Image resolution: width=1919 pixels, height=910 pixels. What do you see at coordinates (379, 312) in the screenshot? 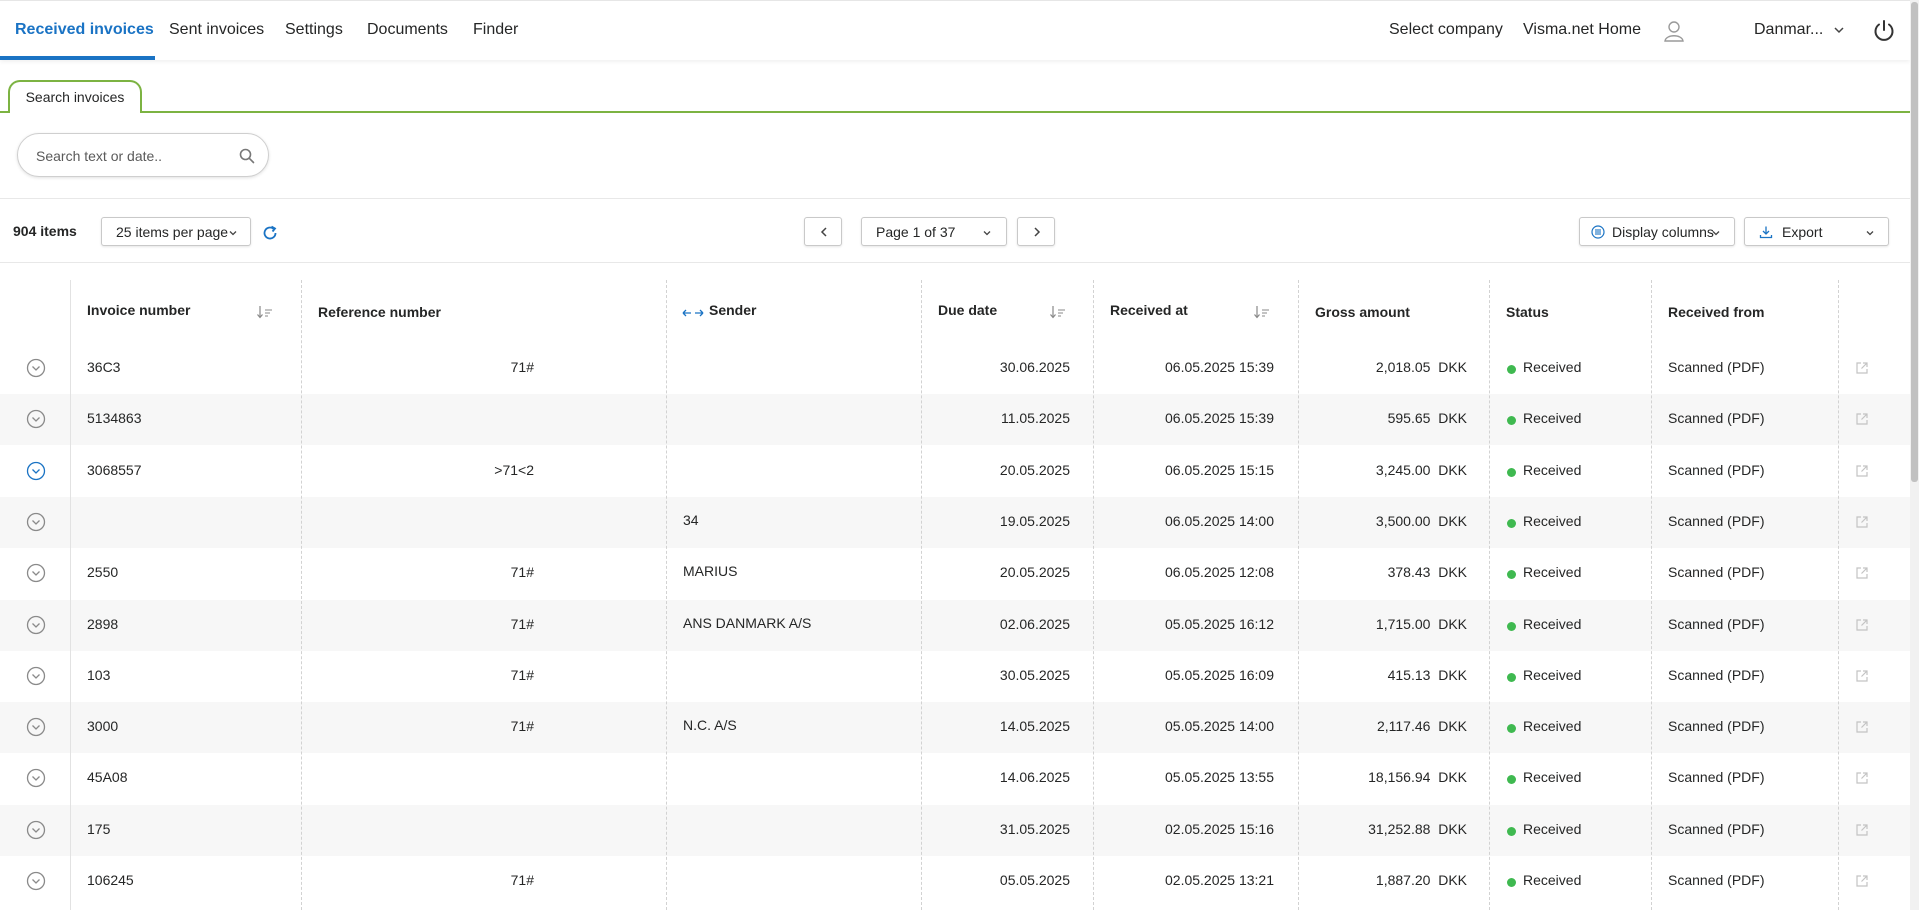
I see `column-header-reference-number: Reference number` at bounding box center [379, 312].